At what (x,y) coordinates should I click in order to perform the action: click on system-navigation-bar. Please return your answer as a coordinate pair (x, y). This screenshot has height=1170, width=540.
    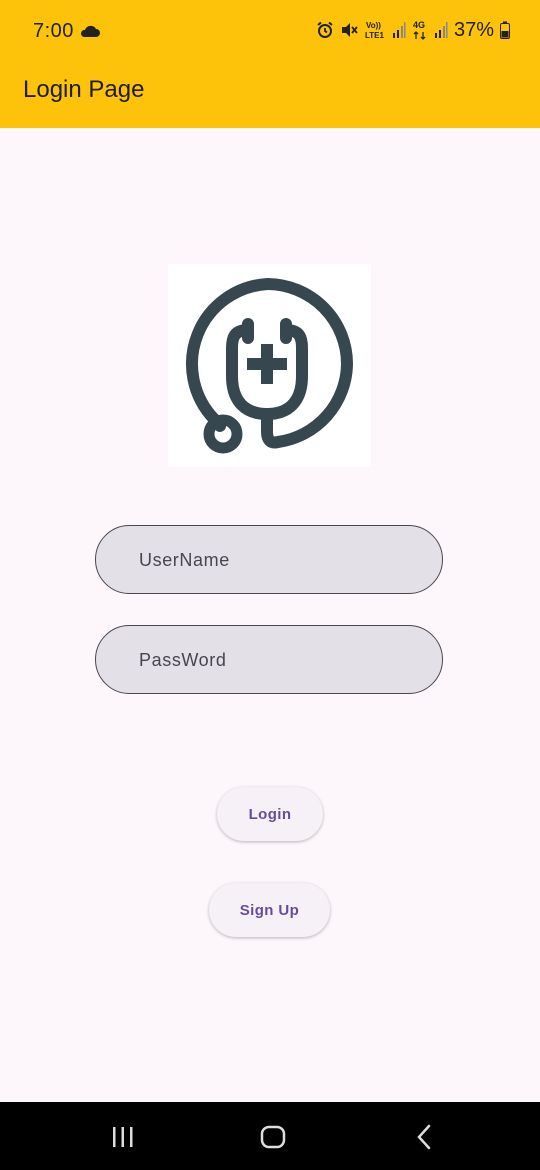
    Looking at the image, I should click on (270, 1136).